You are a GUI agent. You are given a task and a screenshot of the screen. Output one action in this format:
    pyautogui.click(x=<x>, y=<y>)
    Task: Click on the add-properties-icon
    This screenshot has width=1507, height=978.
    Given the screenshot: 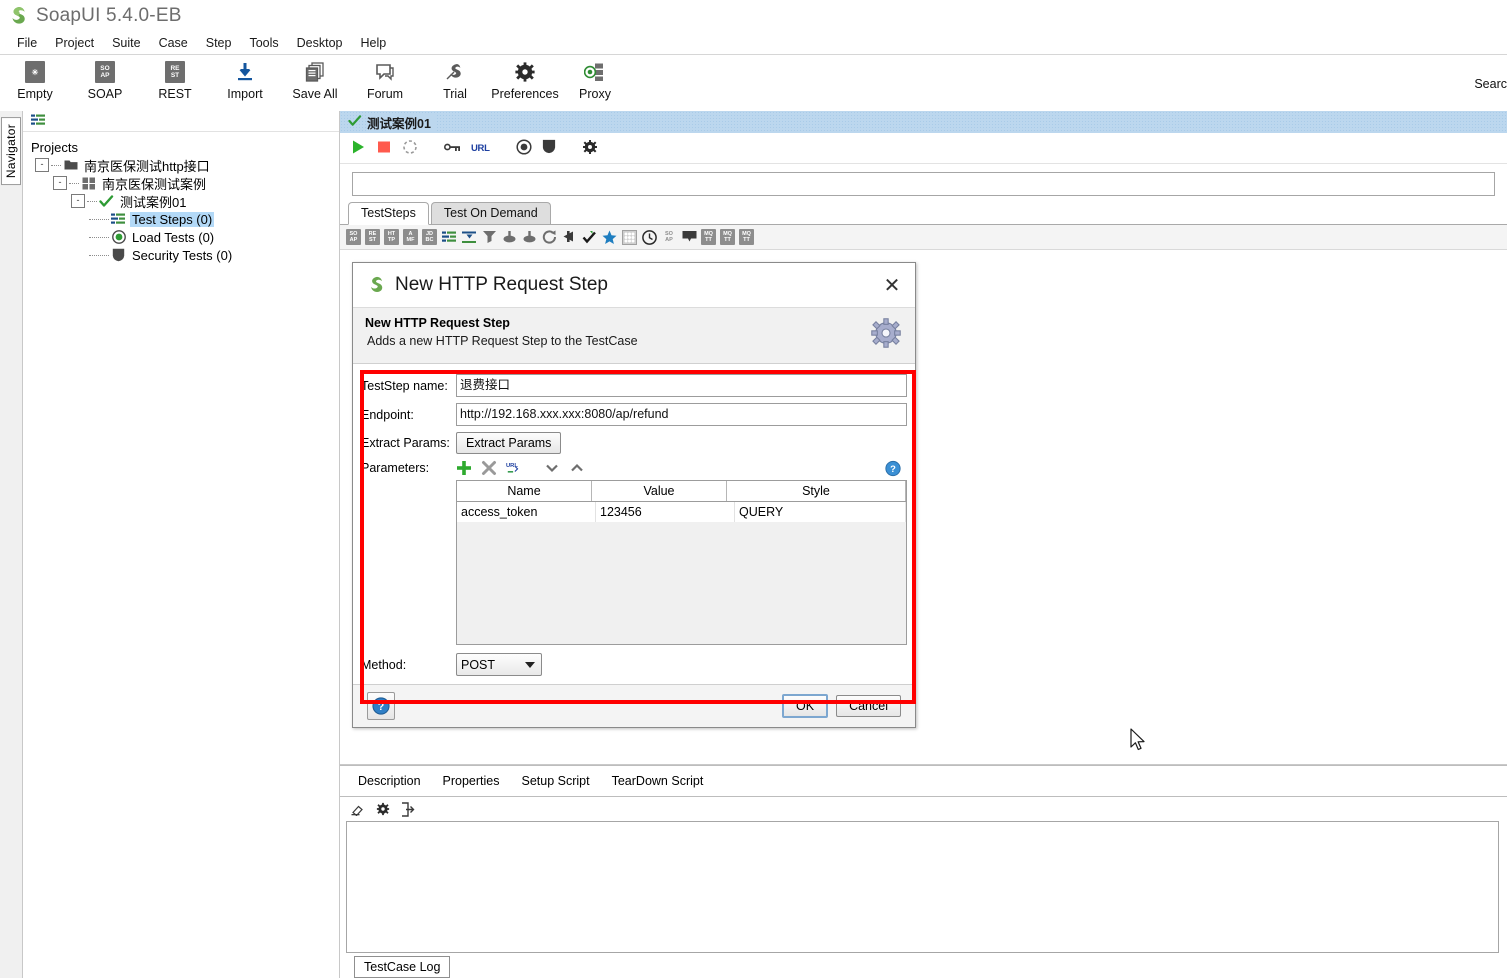 What is the action you would take?
    pyautogui.click(x=449, y=237)
    